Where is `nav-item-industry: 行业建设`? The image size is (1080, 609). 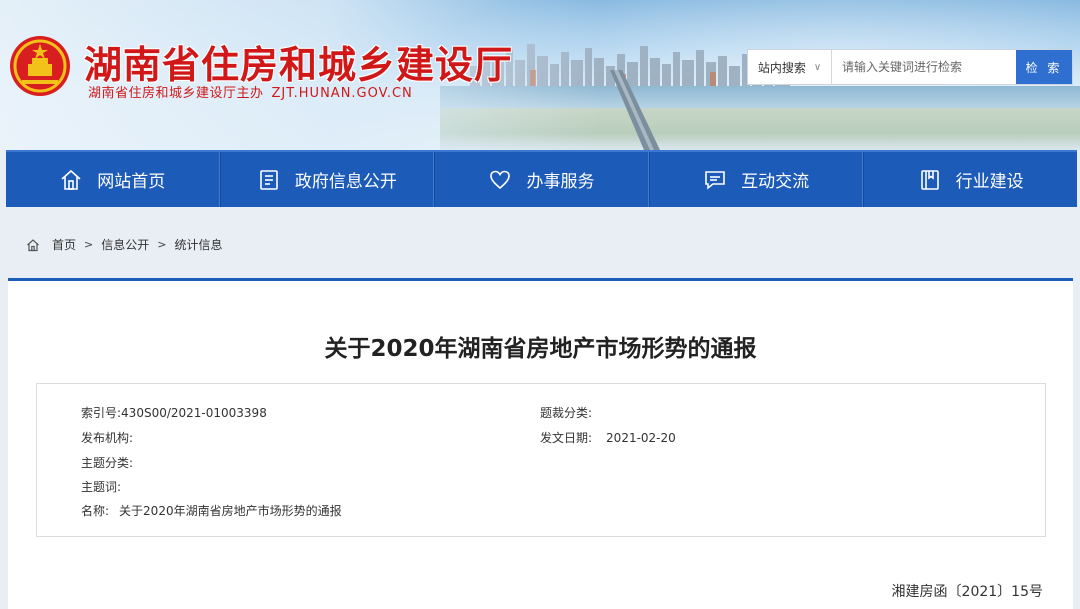 nav-item-industry: 行业建设 is located at coordinates (970, 179).